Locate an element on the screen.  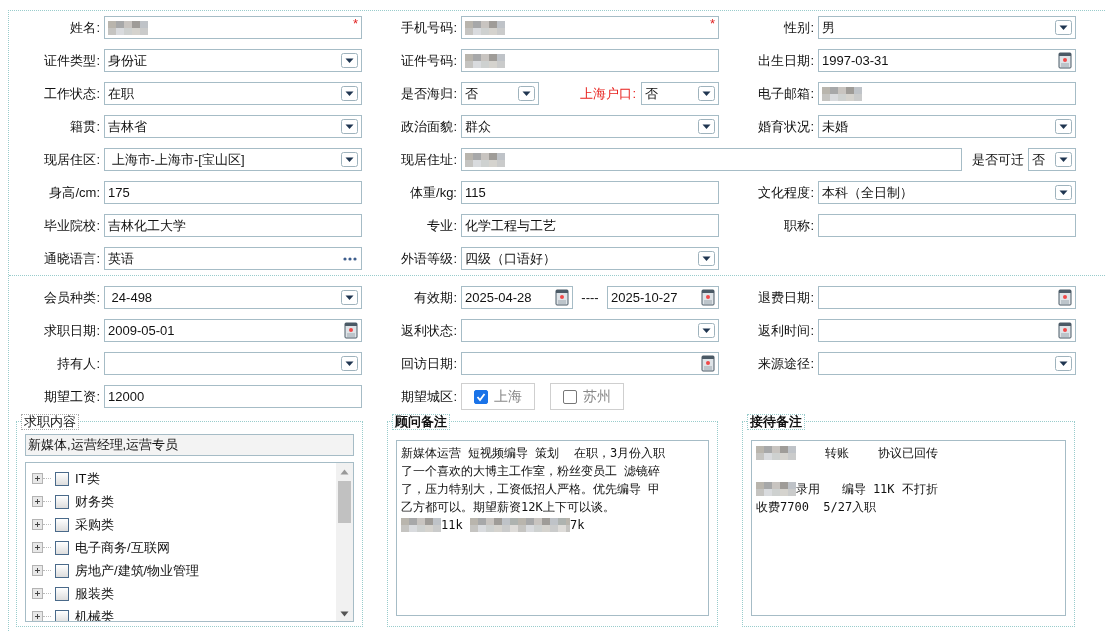
tree-item: 采购类 is located at coordinates (94, 524).